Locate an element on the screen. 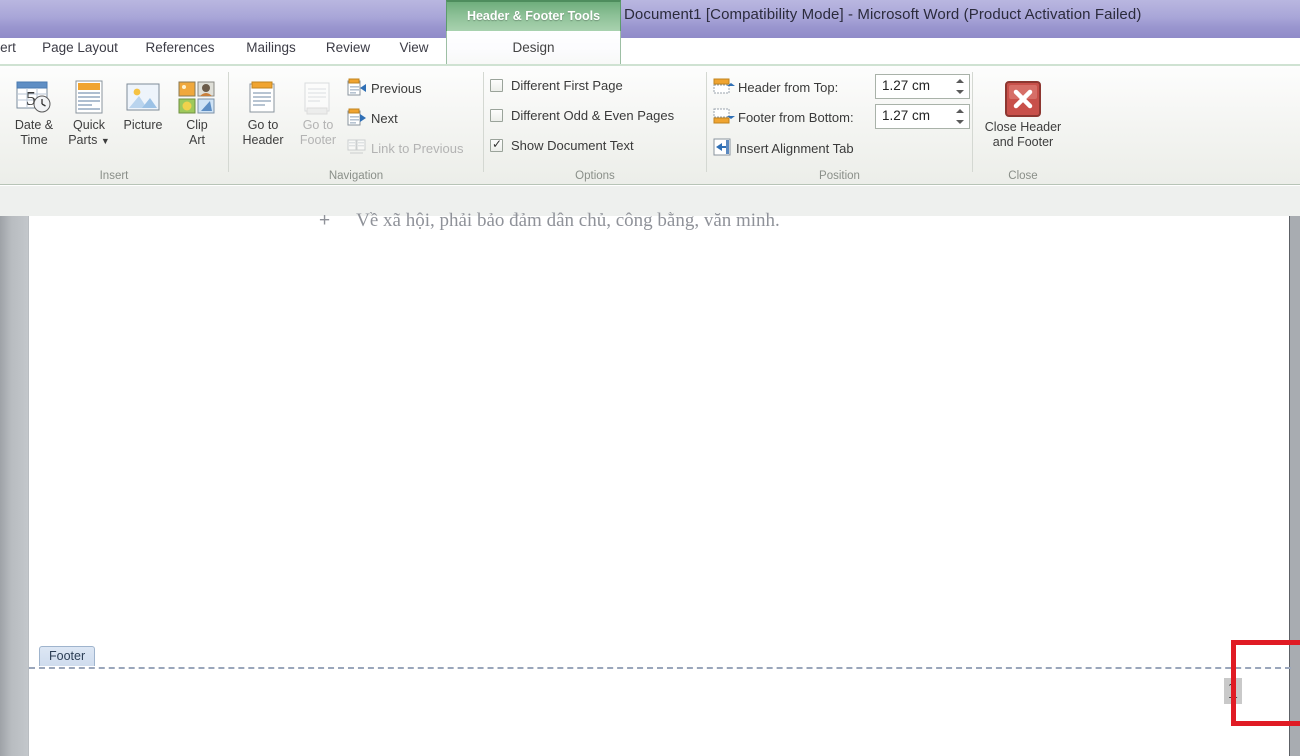 This screenshot has width=1300, height=756. date-and-time-label-line2: Time is located at coordinates (34, 140).